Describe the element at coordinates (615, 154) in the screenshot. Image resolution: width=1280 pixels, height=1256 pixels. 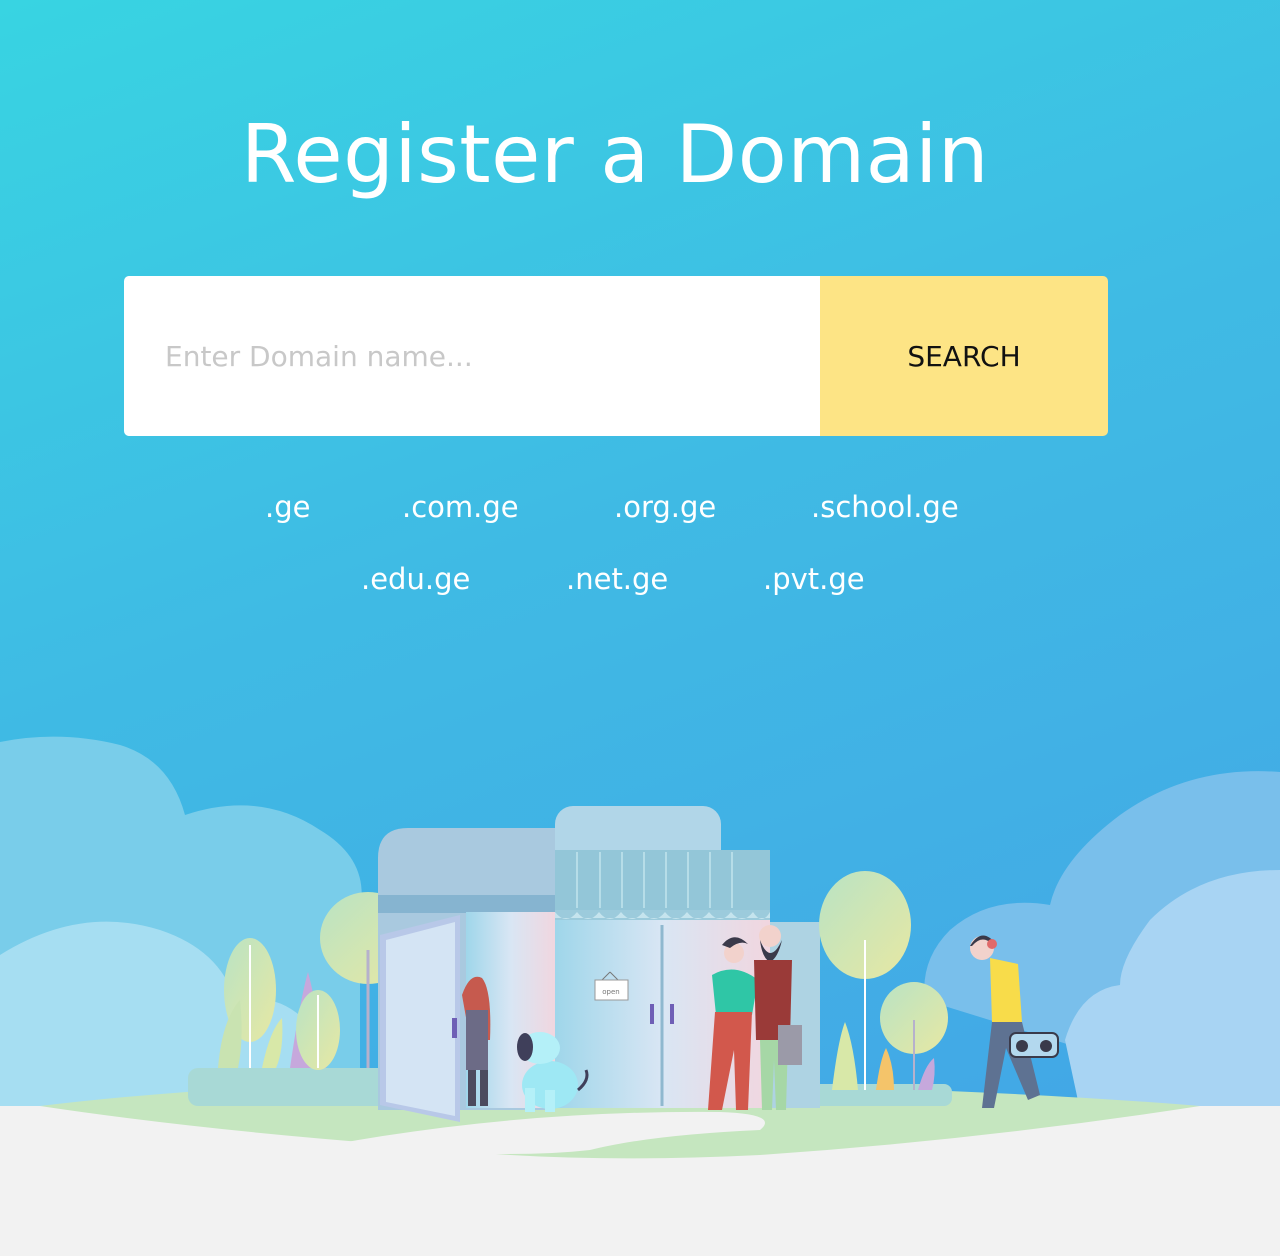
I see `page-title: Register a Domain` at that location.